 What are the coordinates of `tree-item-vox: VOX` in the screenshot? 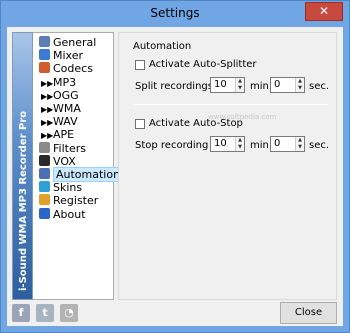 It's located at (57, 161).